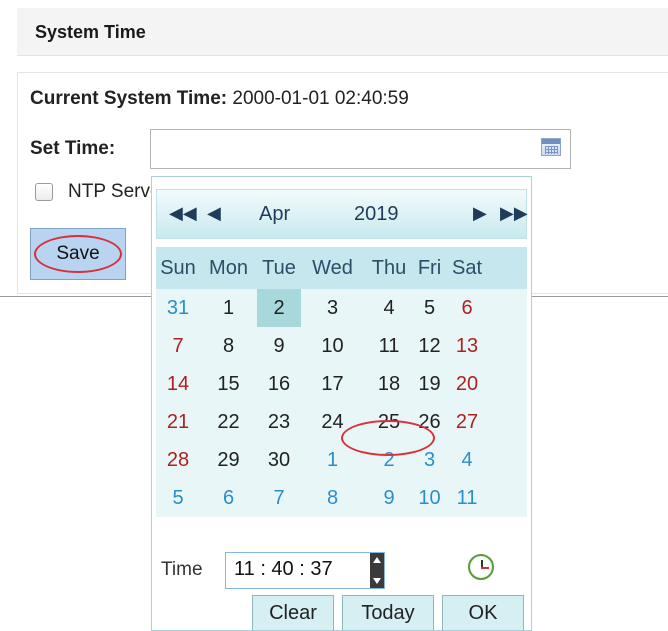 The height and width of the screenshot is (631, 668). Describe the element at coordinates (429, 422) in the screenshot. I see `day-cell: 26` at that location.